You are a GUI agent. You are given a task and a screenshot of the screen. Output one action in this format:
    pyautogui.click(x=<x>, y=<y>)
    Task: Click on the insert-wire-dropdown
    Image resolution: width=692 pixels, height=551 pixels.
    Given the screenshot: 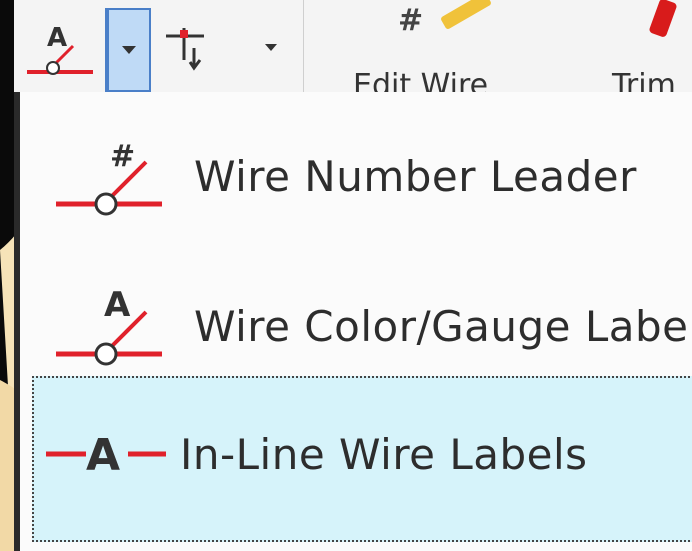 What is the action you would take?
    pyautogui.click(x=271, y=48)
    